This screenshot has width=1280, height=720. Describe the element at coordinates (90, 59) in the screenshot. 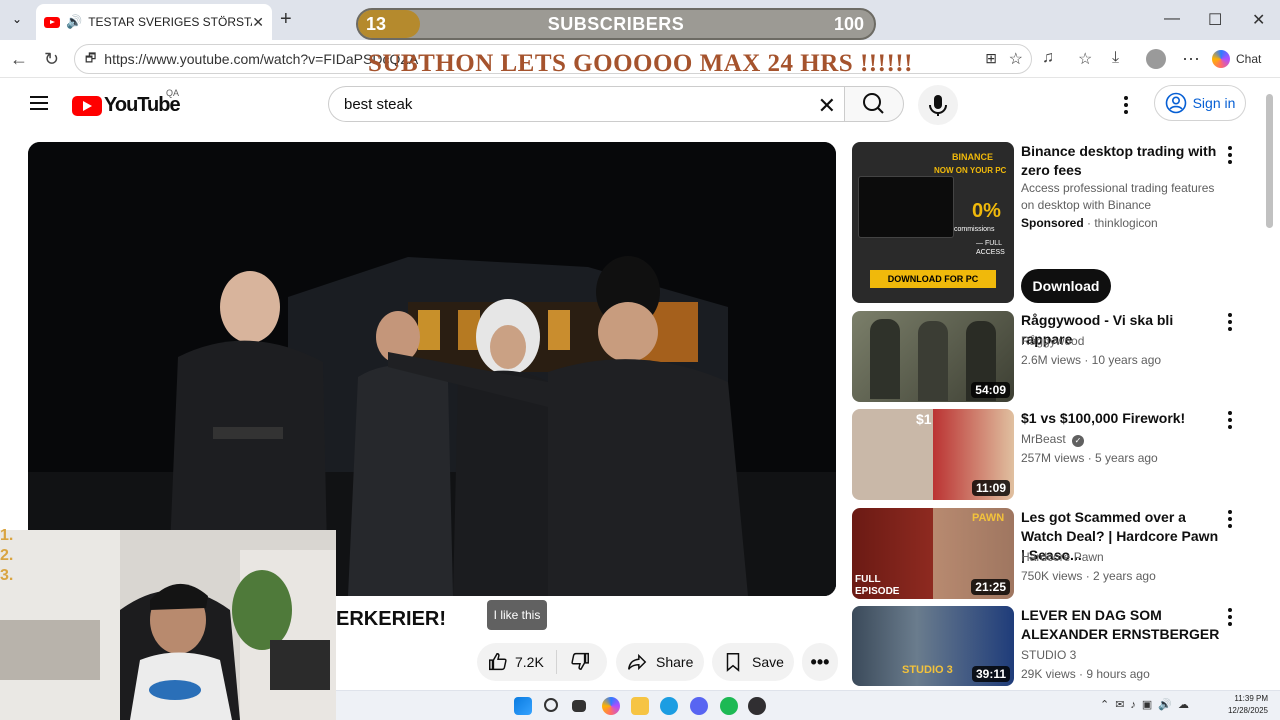

I see `site-info-icon: 🗗` at that location.